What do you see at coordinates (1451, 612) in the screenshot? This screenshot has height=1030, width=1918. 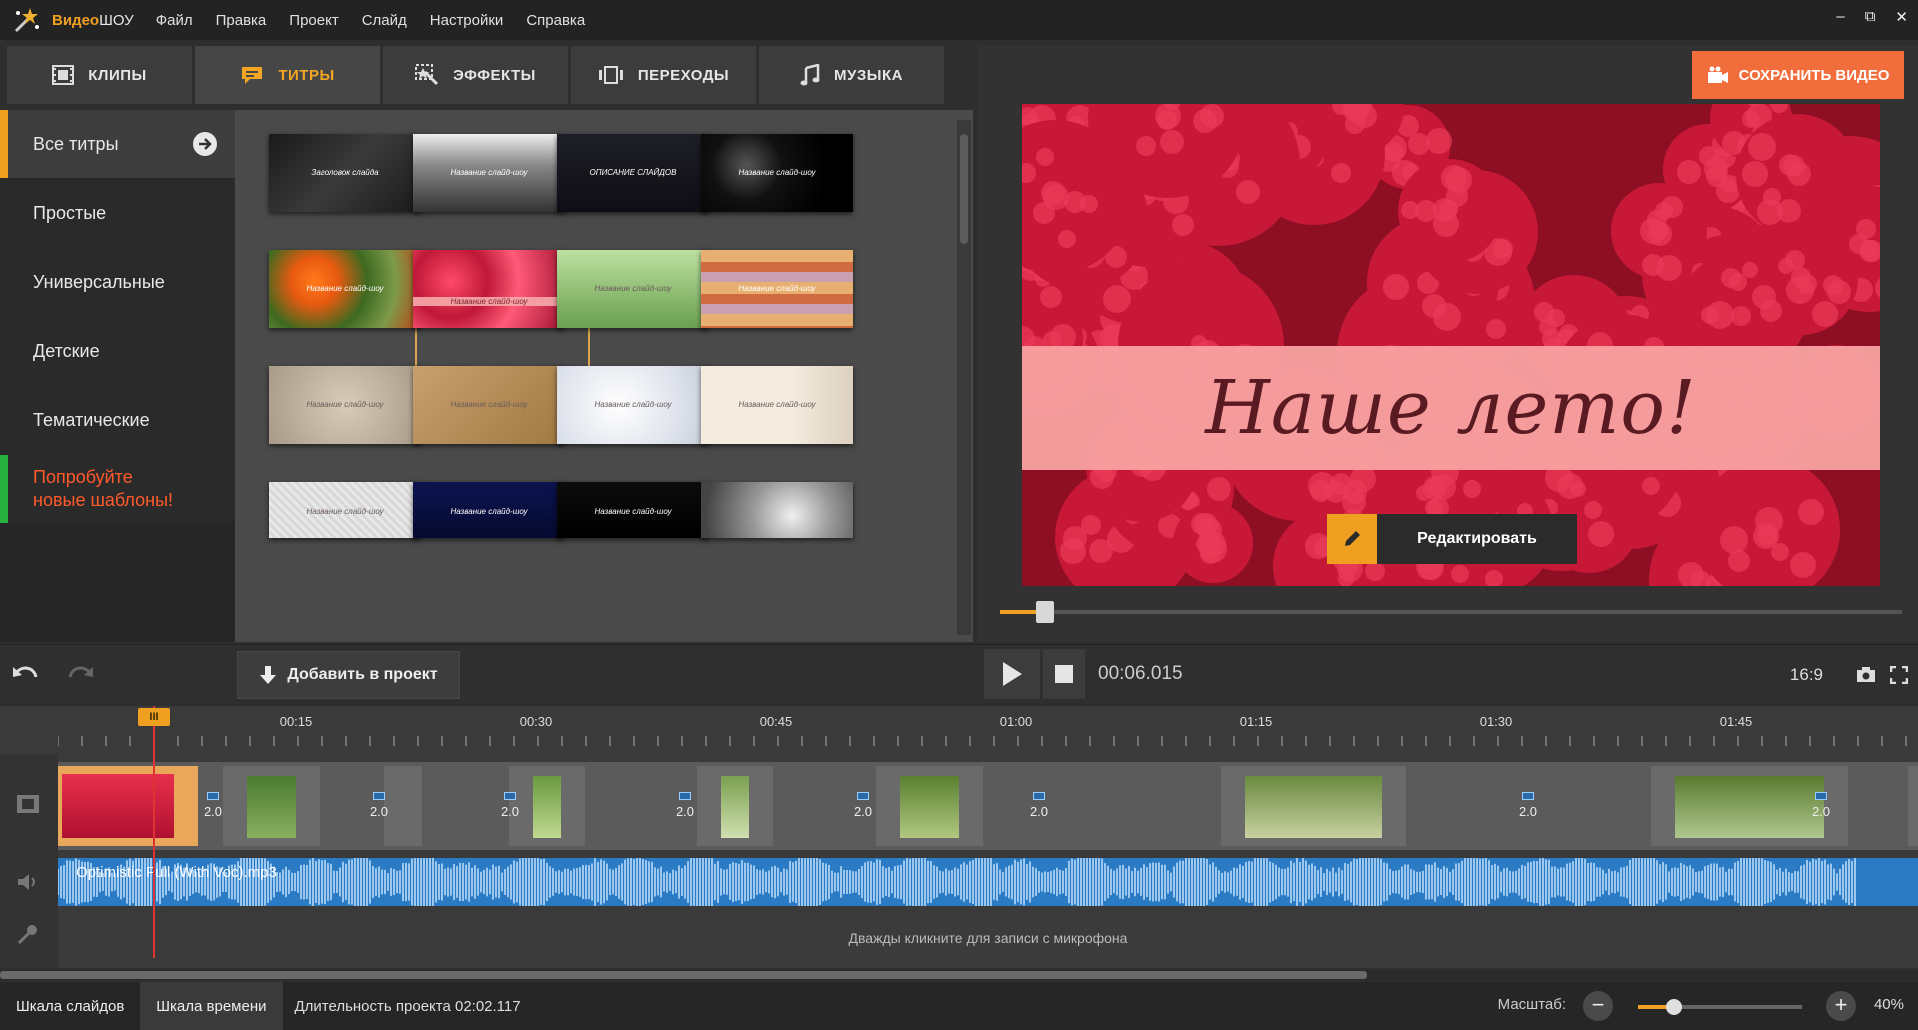 I see `preview-progress-slider` at bounding box center [1451, 612].